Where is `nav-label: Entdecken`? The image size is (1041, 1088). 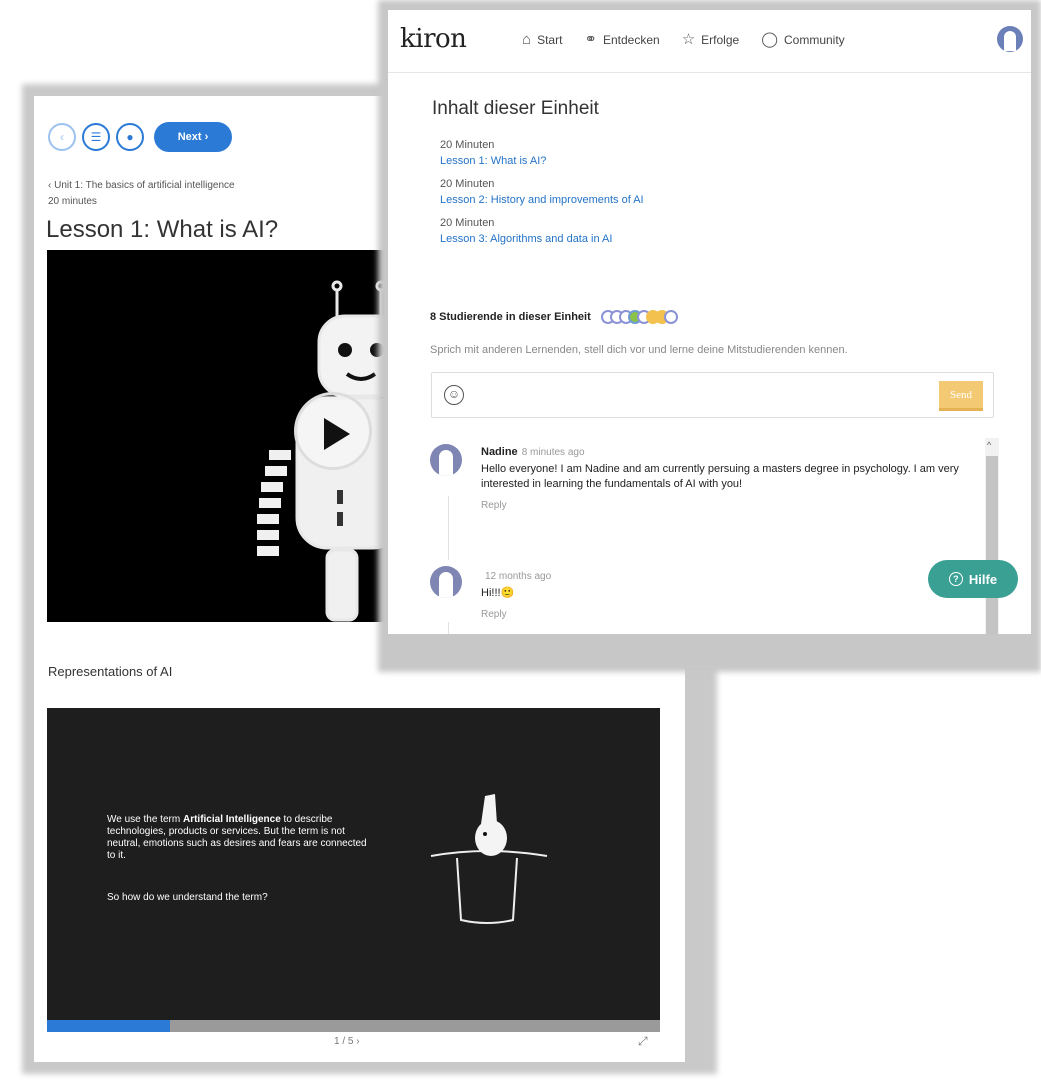
nav-label: Entdecken is located at coordinates (631, 39).